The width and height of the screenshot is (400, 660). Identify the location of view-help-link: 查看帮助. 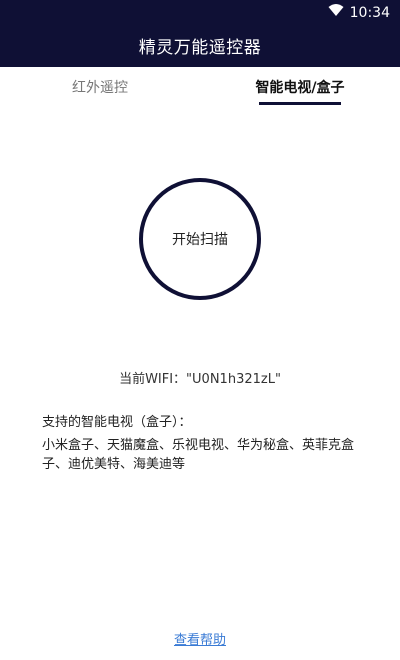
(200, 638).